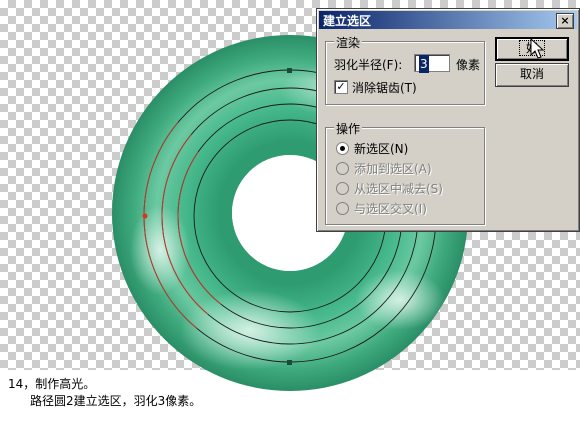  I want to click on operation-group-label: 操作, so click(348, 128).